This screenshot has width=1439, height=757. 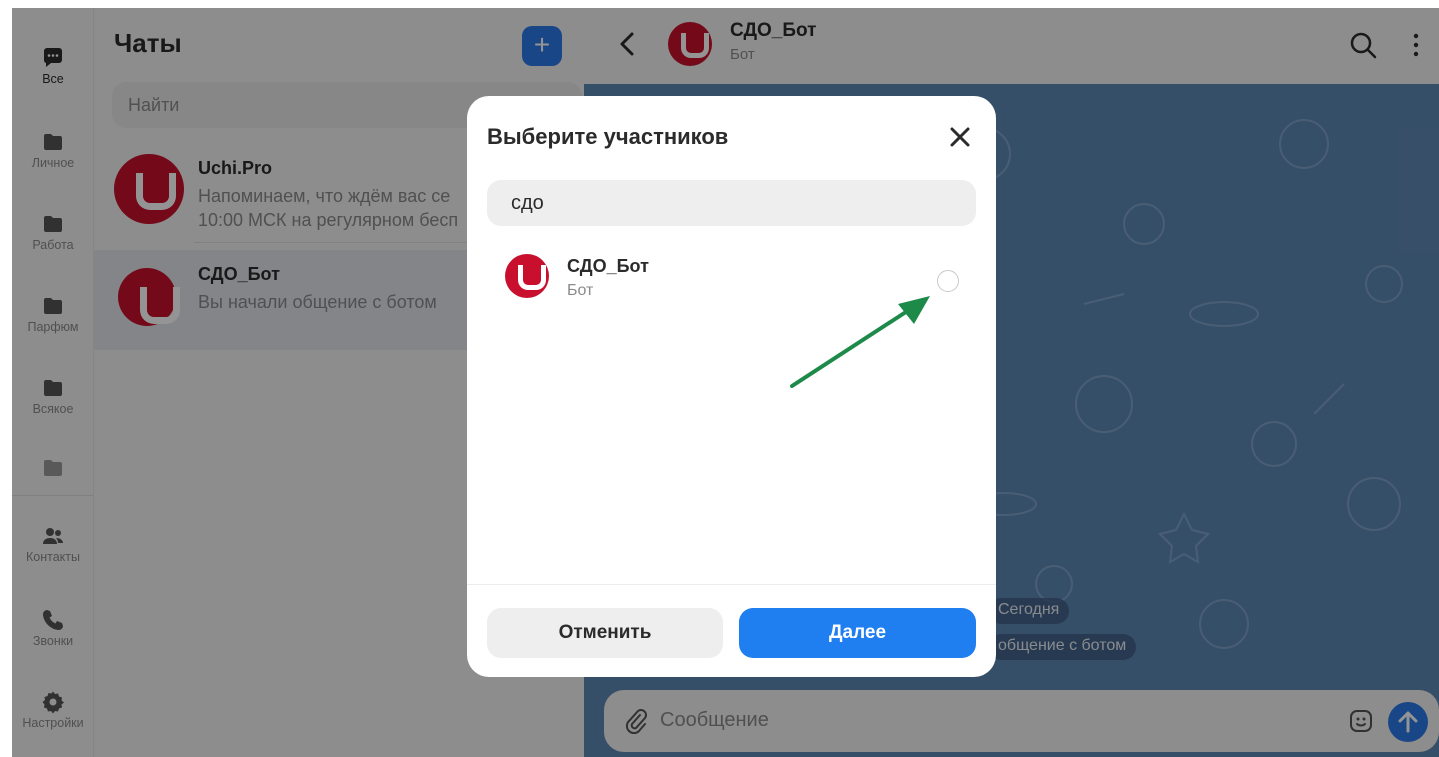 I want to click on participant-search-input, so click(x=731, y=203).